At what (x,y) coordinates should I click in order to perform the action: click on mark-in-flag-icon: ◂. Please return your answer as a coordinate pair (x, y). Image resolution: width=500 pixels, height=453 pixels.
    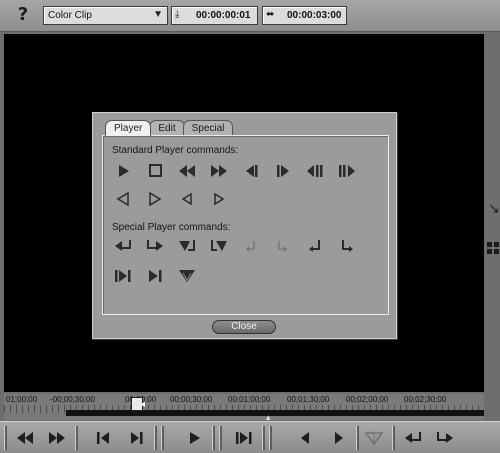
    Looking at the image, I should click on (142, 404).